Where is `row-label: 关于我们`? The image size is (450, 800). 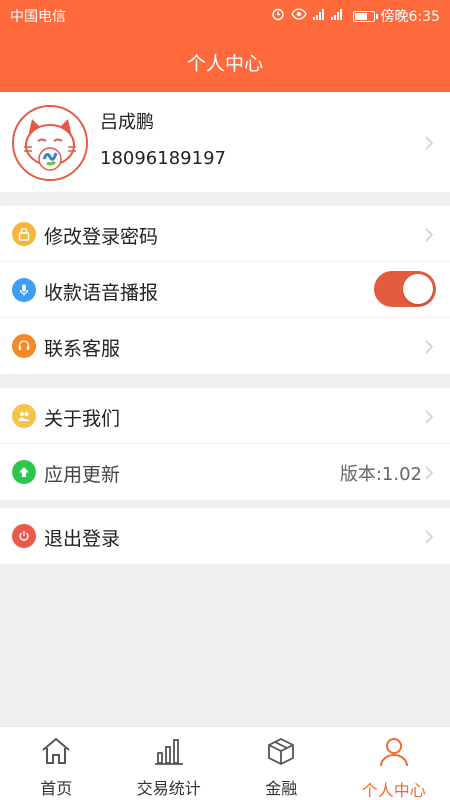
row-label: 关于我们 is located at coordinates (82, 419).